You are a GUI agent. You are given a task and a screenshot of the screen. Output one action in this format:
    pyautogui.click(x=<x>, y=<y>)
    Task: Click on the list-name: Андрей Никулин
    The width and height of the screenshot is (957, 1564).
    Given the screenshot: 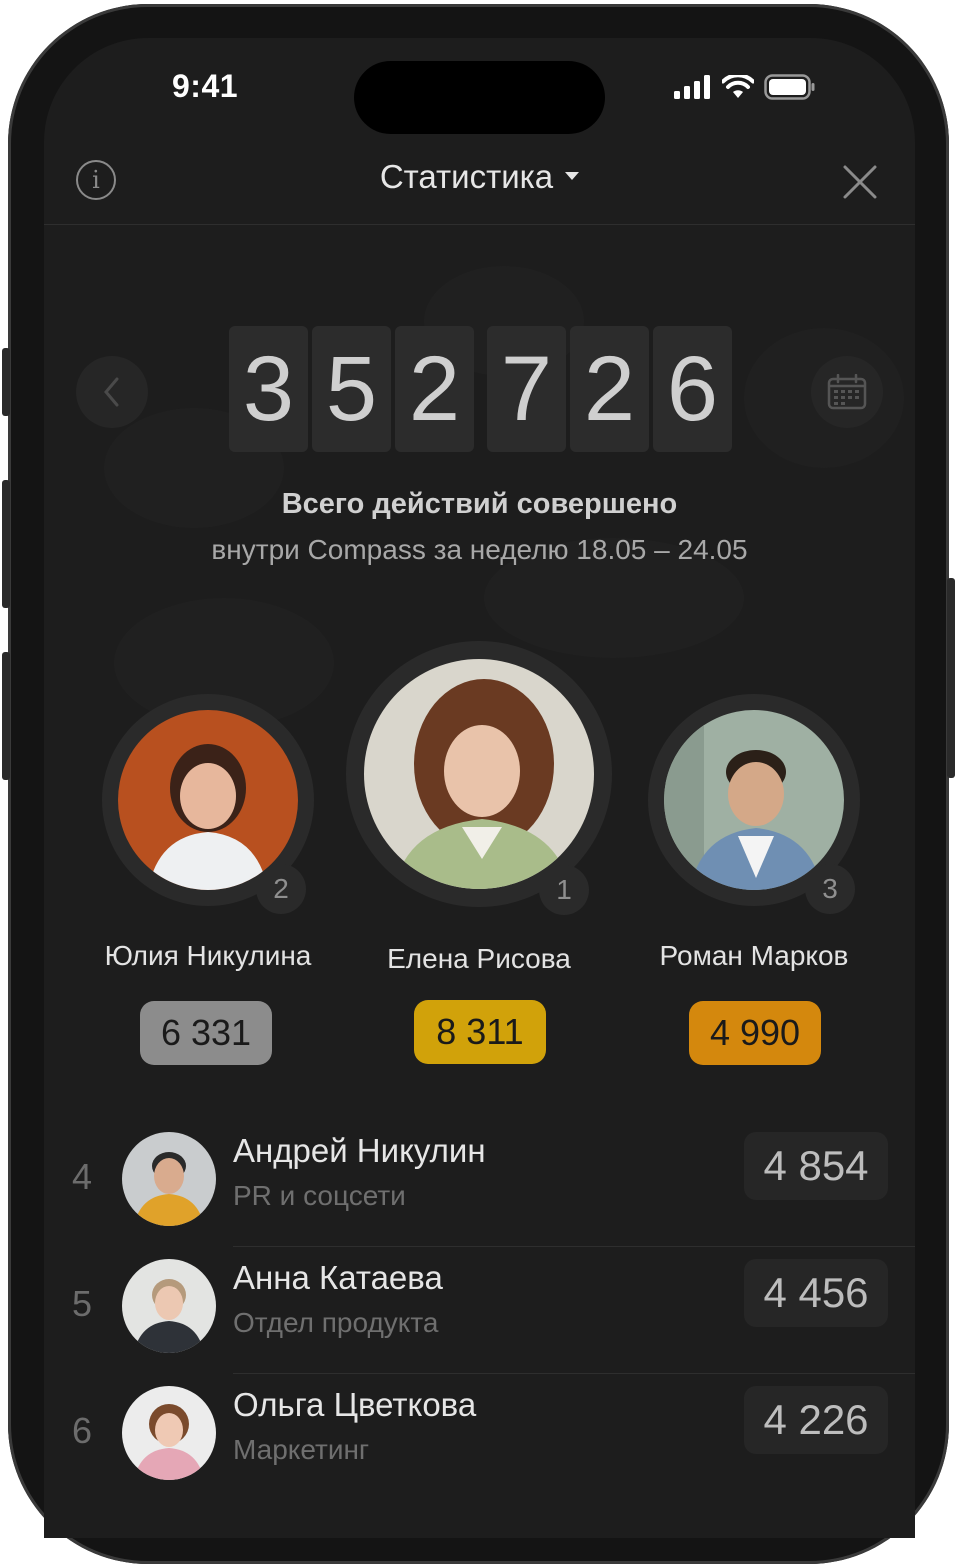 What is the action you would take?
    pyautogui.click(x=359, y=1150)
    